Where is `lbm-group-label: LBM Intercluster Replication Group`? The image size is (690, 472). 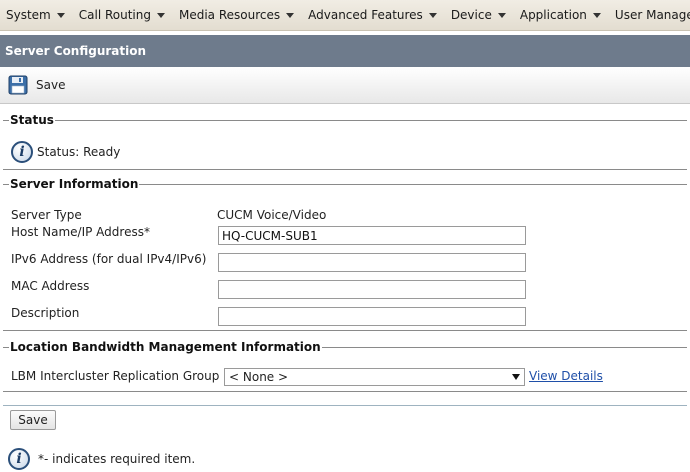 lbm-group-label: LBM Intercluster Replication Group is located at coordinates (115, 376).